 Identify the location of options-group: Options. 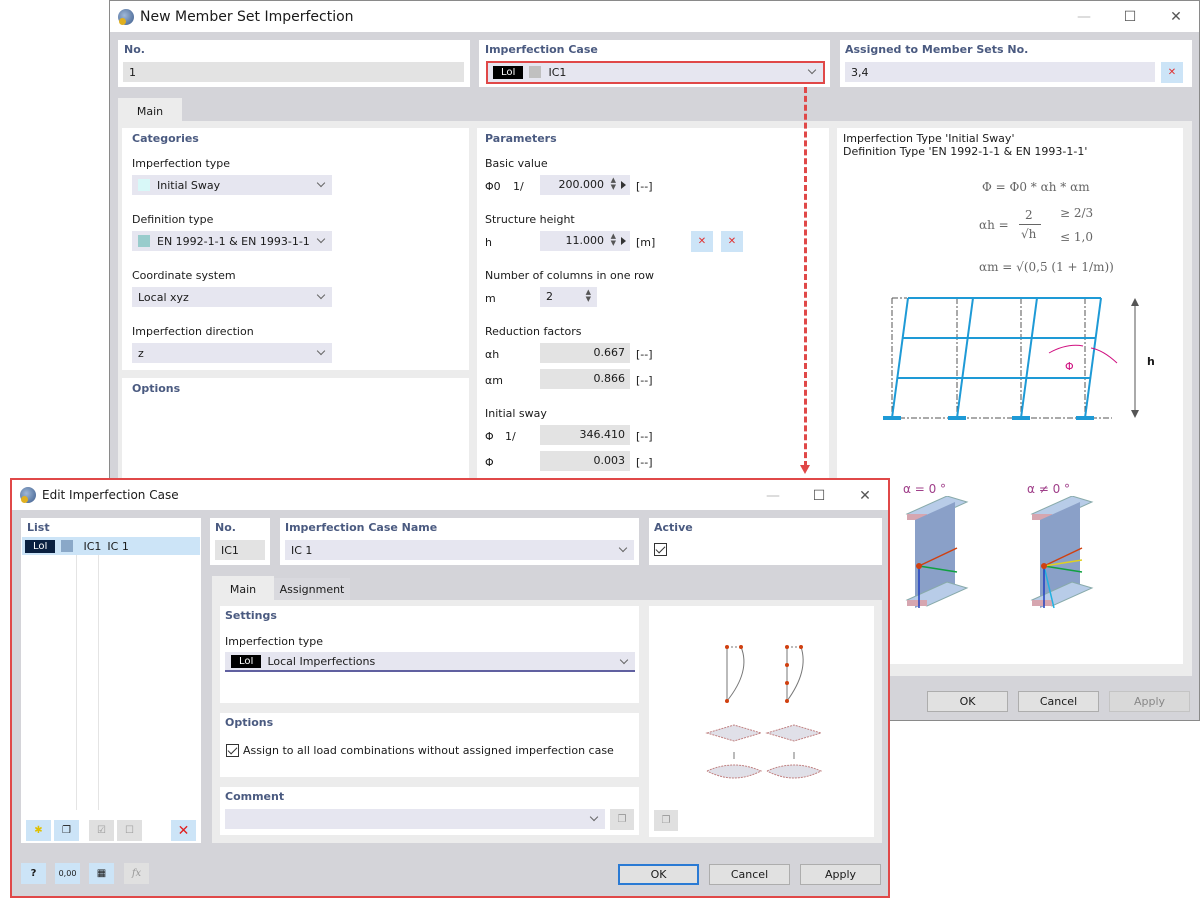
(295, 428).